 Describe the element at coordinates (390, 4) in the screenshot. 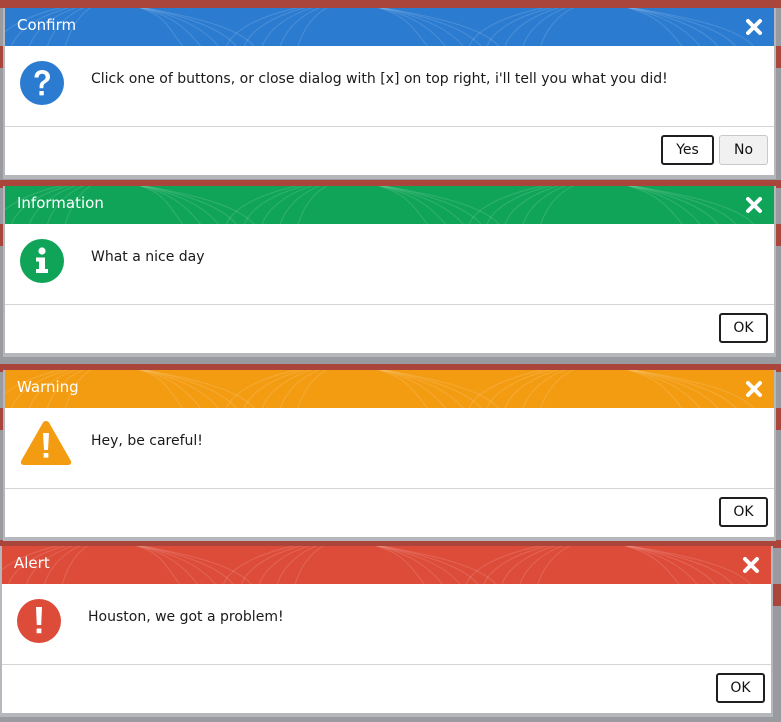

I see `backdrop-bar` at that location.